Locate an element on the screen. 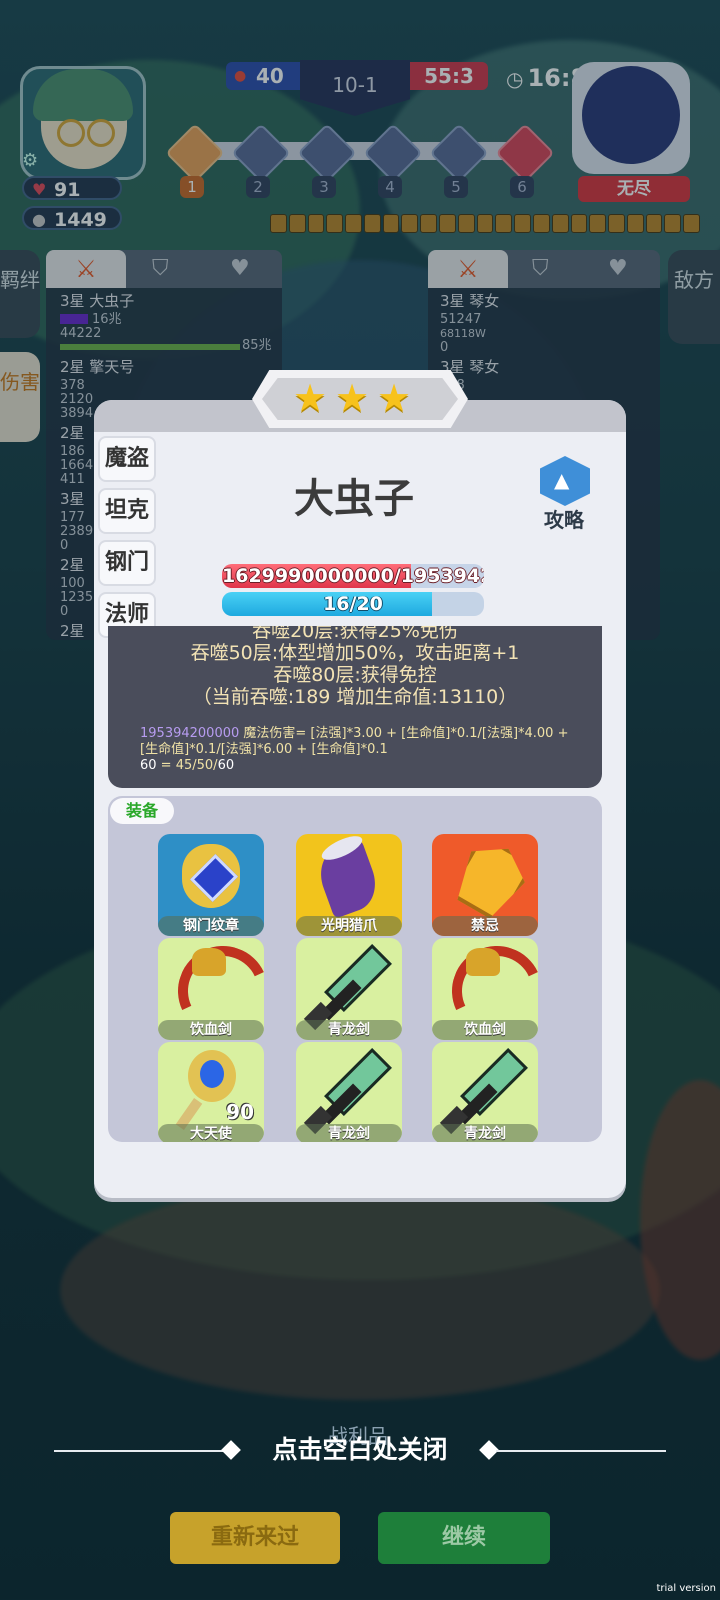 This screenshot has width=720, height=1600. skill-line: （当前吞噬:189 增加生命值:13110） is located at coordinates (355, 697).